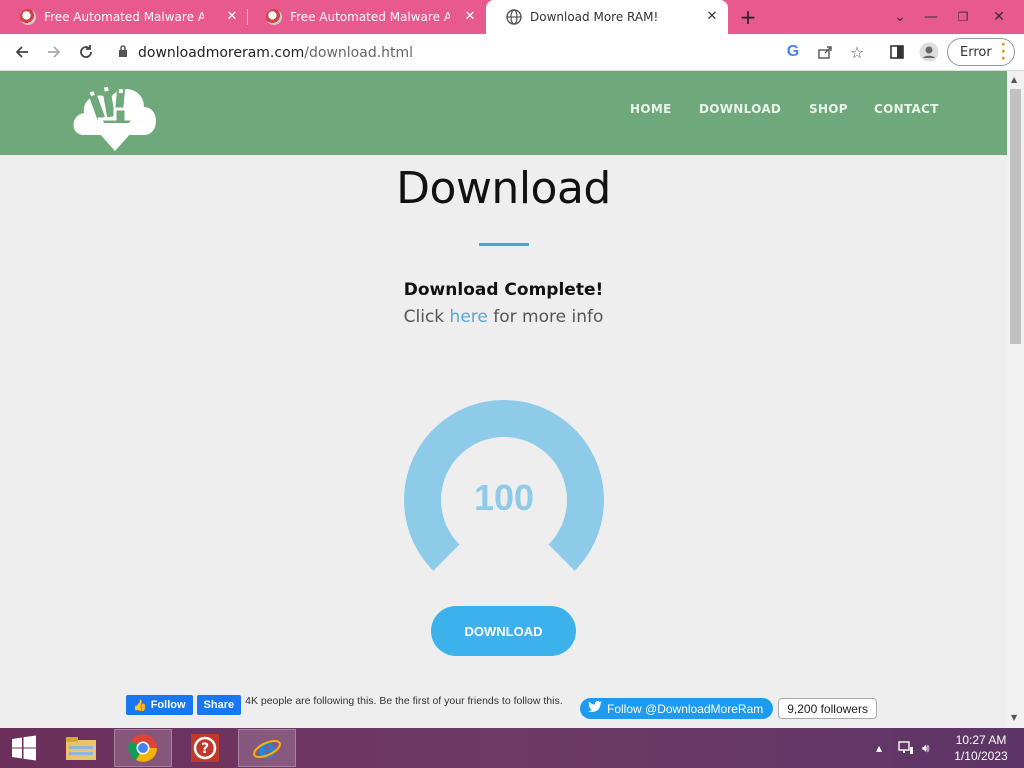 Image resolution: width=1024 pixels, height=768 pixels. Describe the element at coordinates (906, 109) in the screenshot. I see `nav-contact-link: CONTACT` at that location.